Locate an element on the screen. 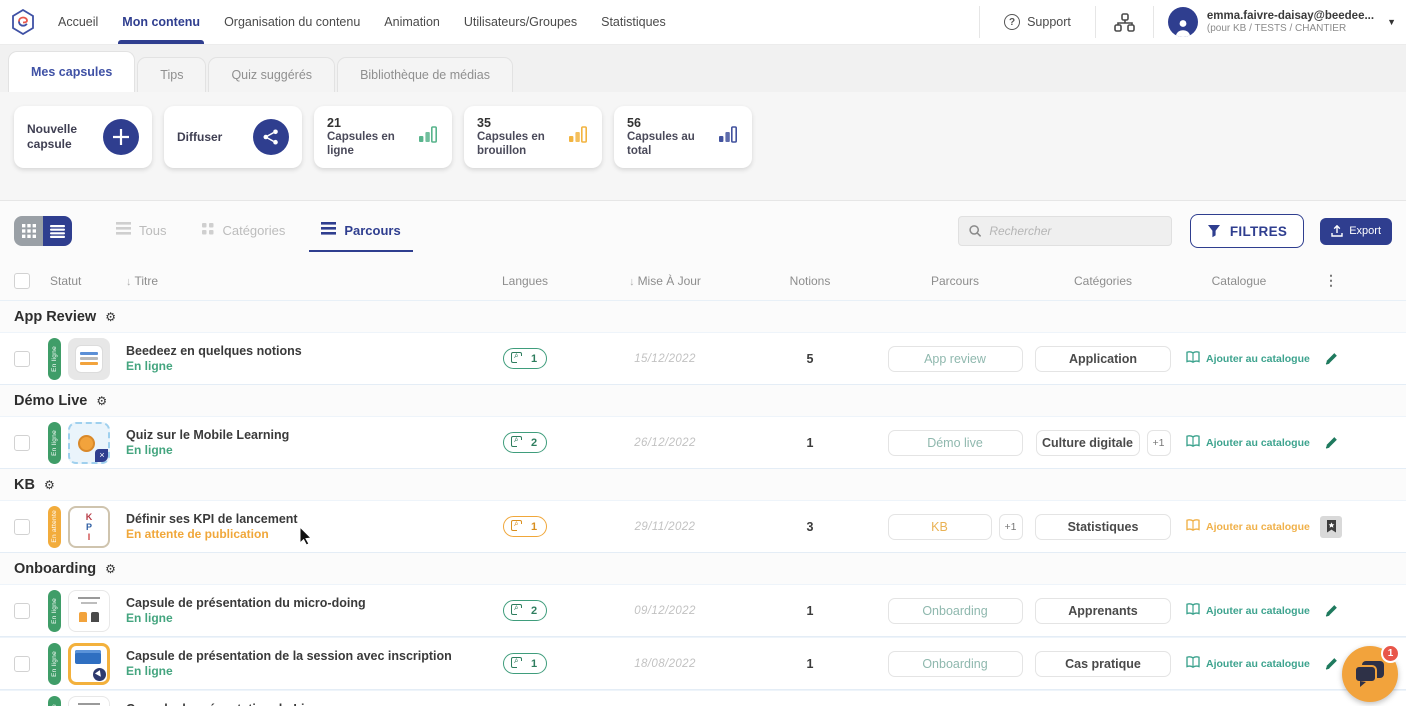 The height and width of the screenshot is (706, 1406). tab-tips: Tips is located at coordinates (172, 74).